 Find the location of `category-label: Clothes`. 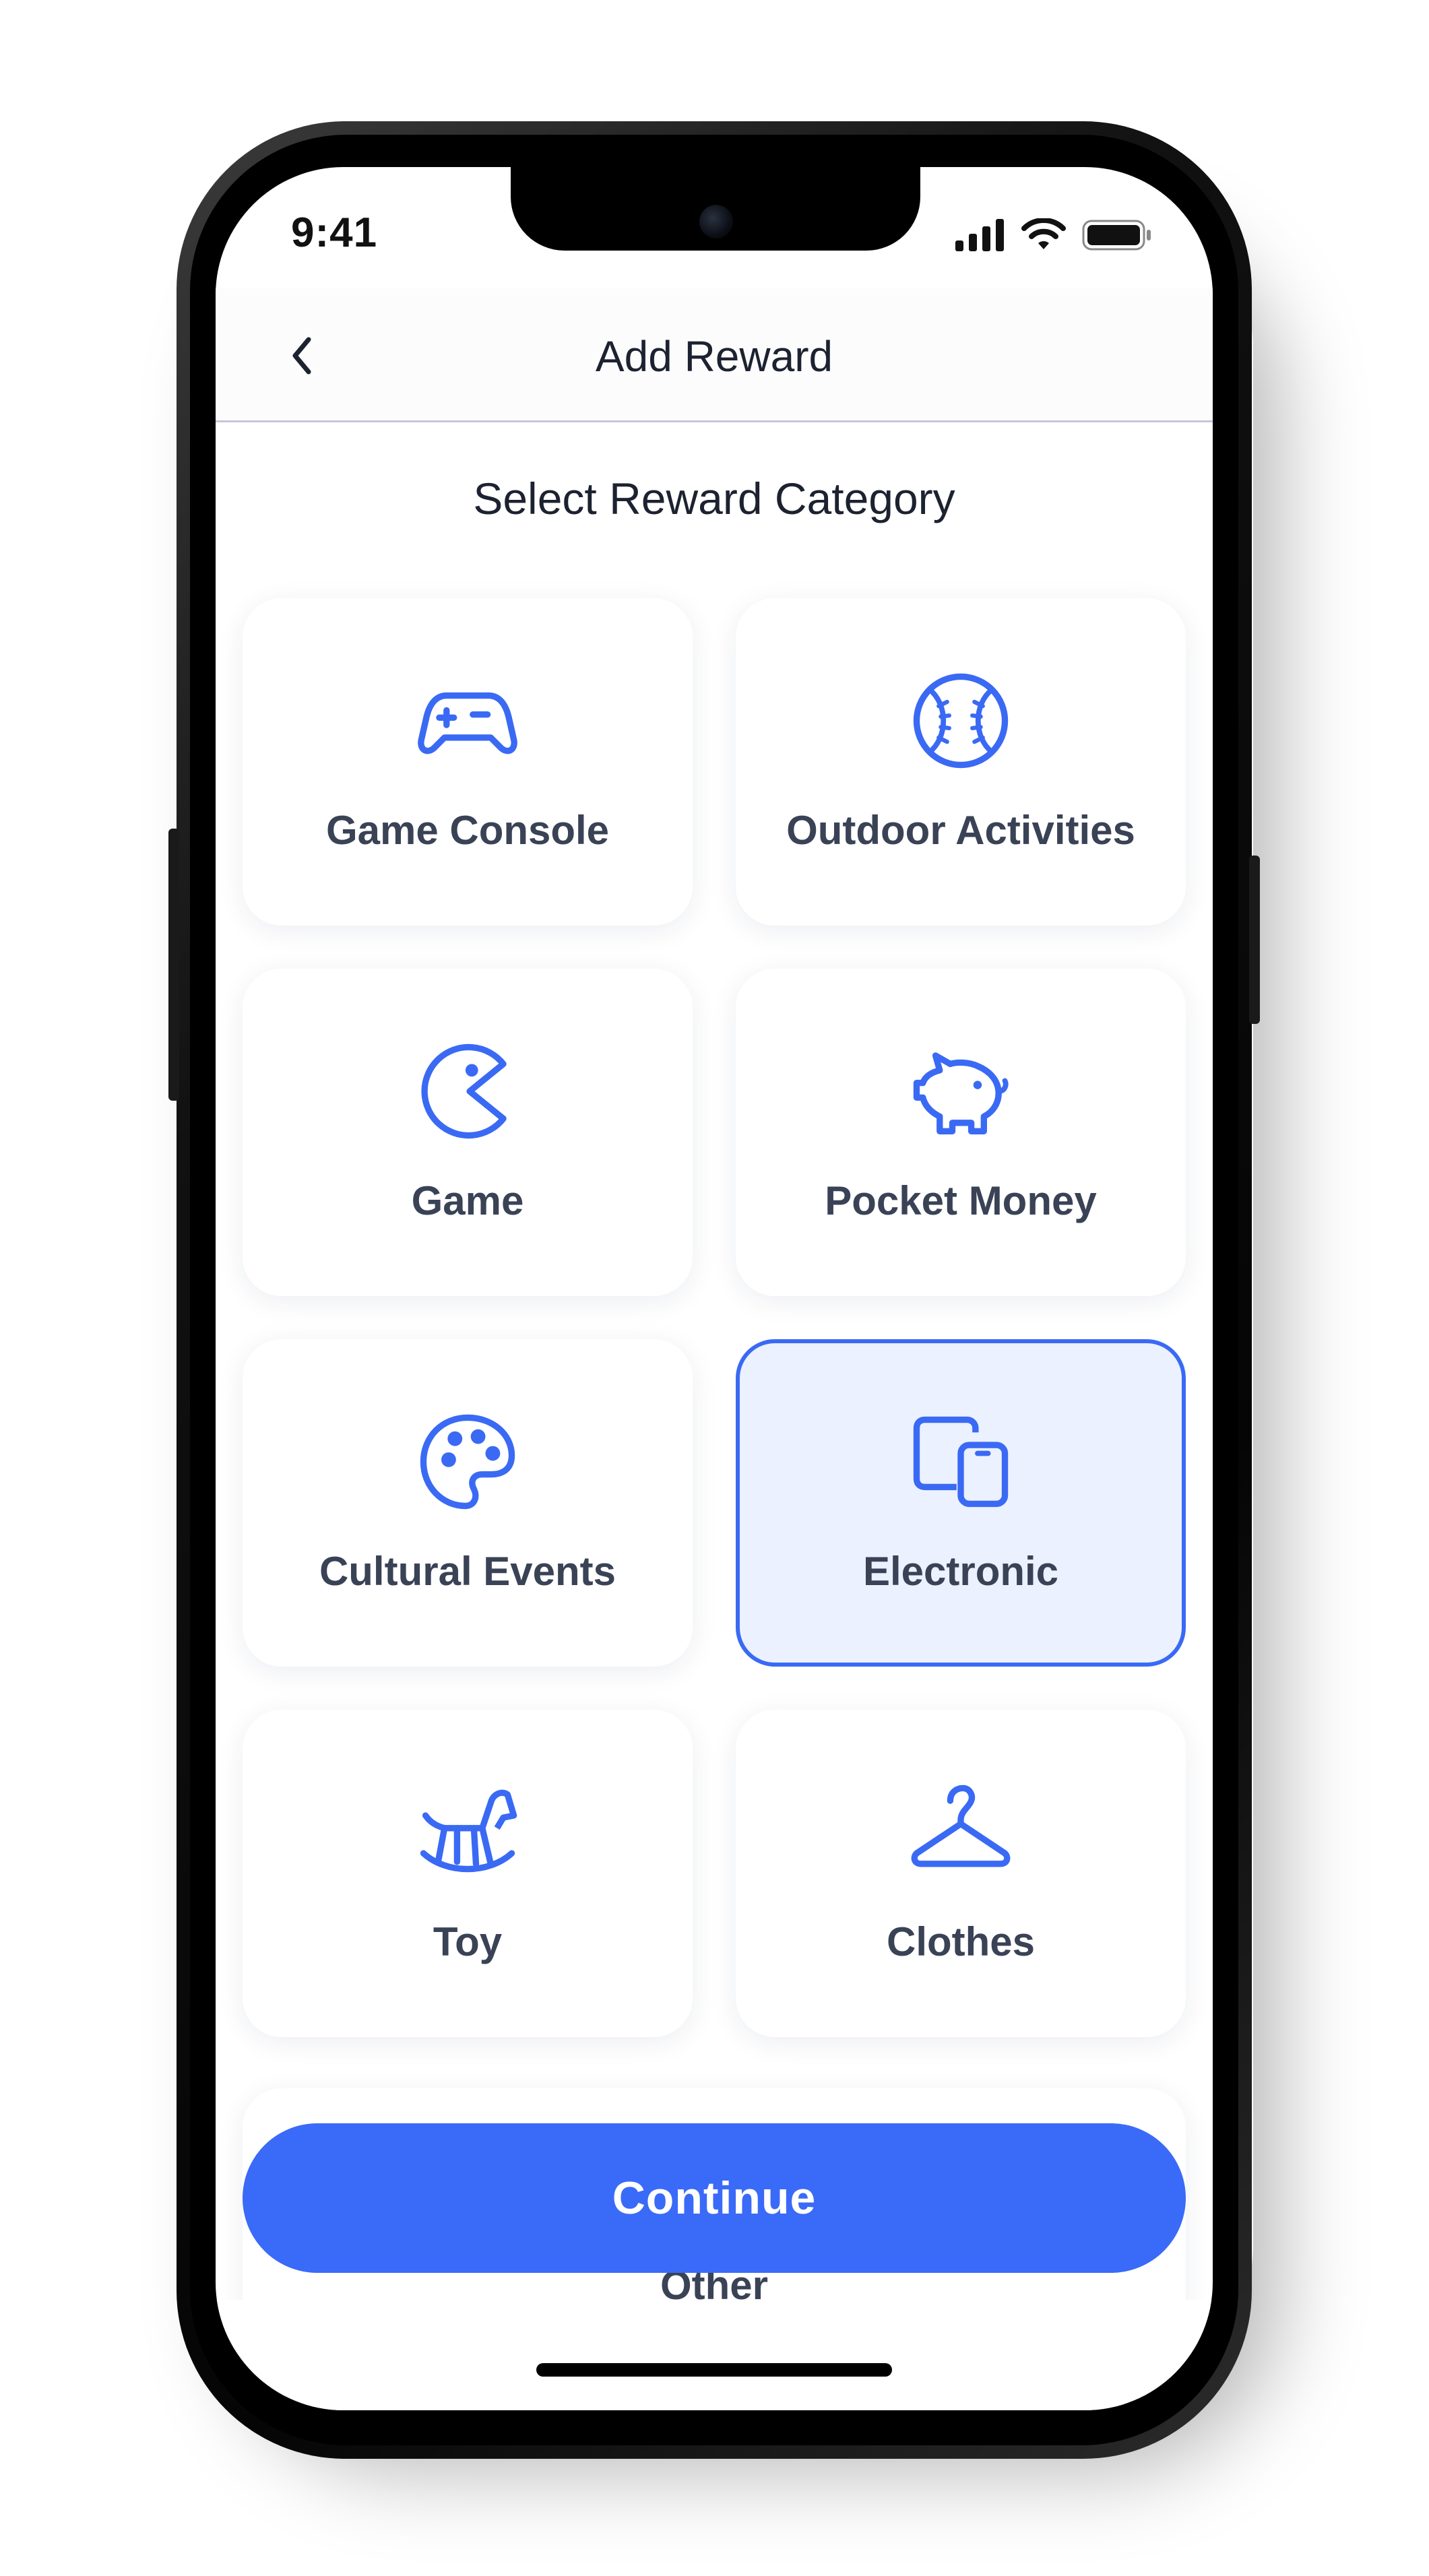

category-label: Clothes is located at coordinates (961, 1941).